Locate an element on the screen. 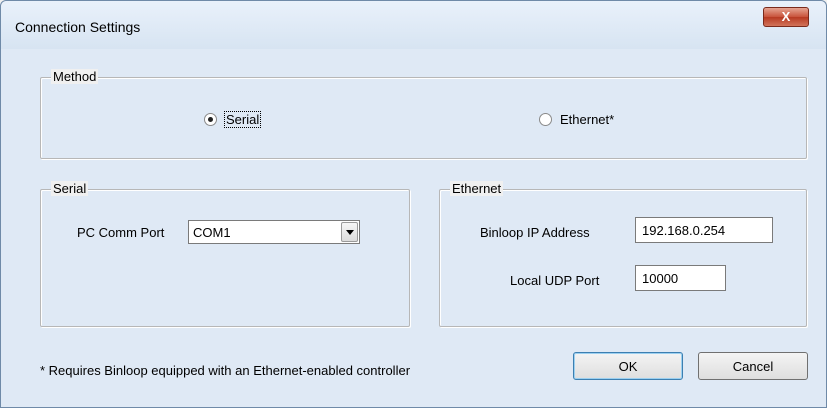 The width and height of the screenshot is (827, 408). close-icon: X is located at coordinates (786, 16).